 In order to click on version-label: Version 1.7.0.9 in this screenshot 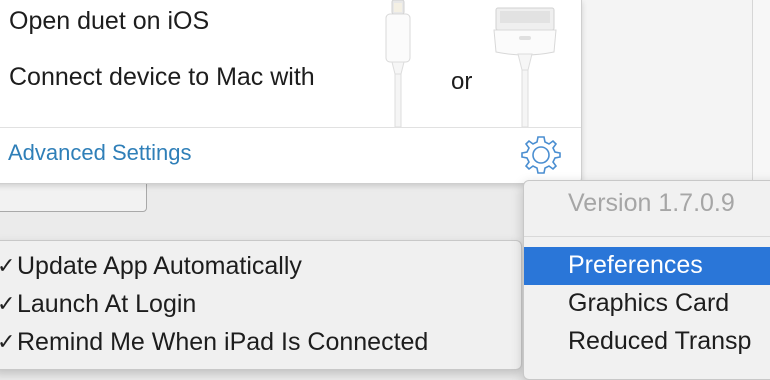, I will do `click(651, 203)`.